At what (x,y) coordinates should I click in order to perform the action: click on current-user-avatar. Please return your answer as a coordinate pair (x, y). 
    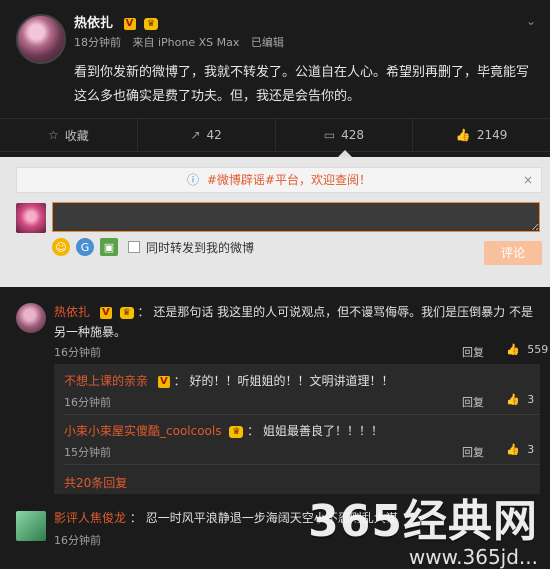
    Looking at the image, I should click on (31, 218).